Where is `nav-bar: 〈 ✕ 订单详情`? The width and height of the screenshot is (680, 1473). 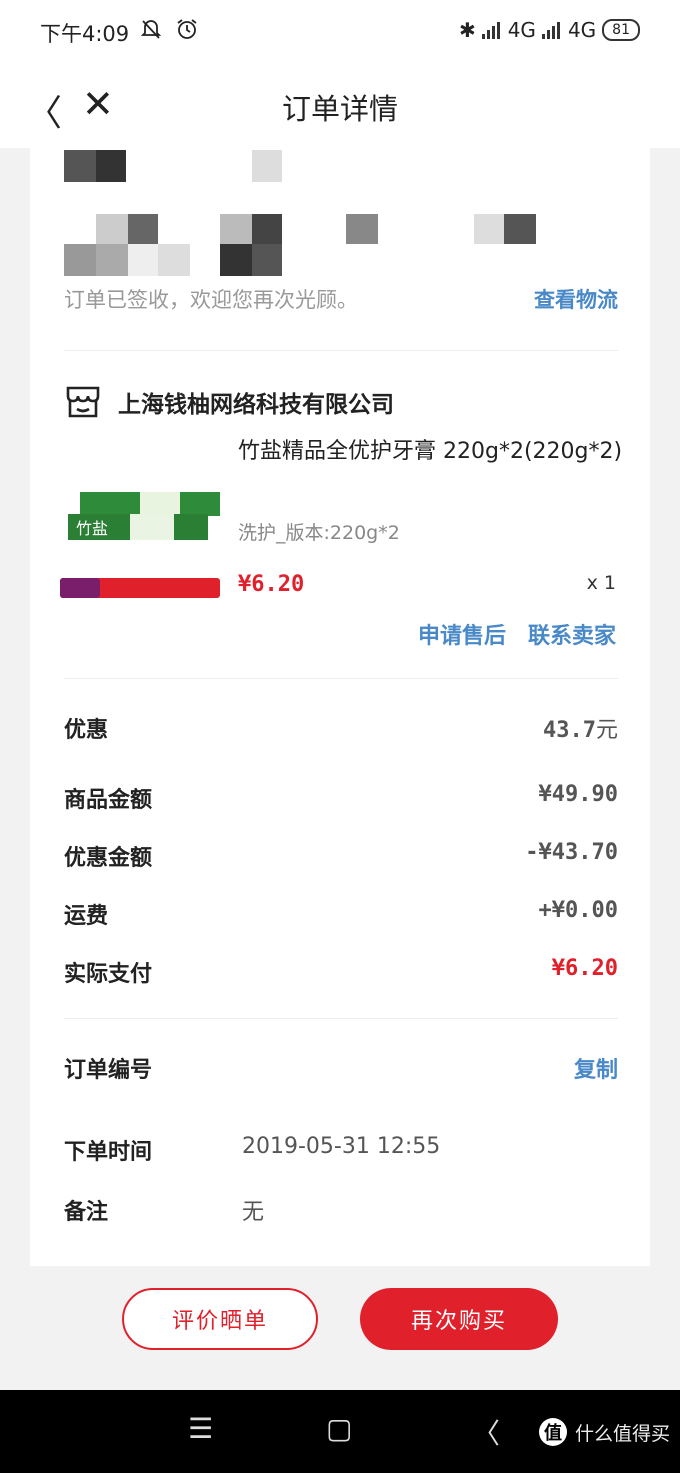
nav-bar: 〈 ✕ 订单详情 is located at coordinates (340, 106).